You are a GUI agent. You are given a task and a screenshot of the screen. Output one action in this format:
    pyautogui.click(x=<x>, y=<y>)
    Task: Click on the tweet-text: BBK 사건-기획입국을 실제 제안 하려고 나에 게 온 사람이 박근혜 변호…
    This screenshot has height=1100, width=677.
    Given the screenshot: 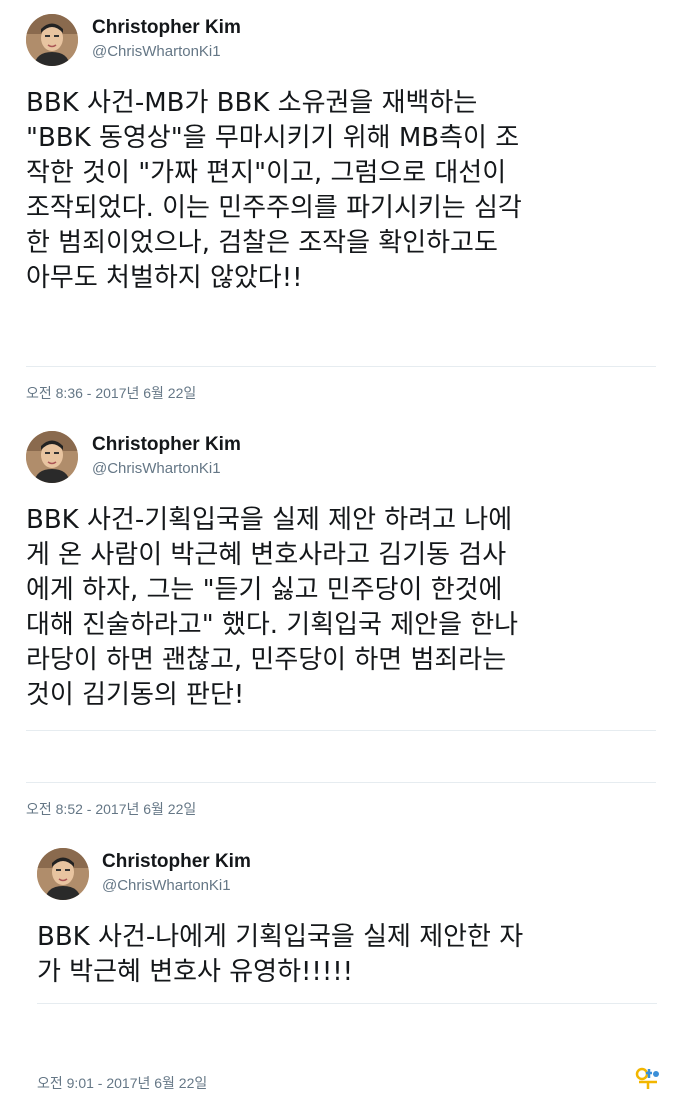 What is the action you would take?
    pyautogui.click(x=272, y=607)
    